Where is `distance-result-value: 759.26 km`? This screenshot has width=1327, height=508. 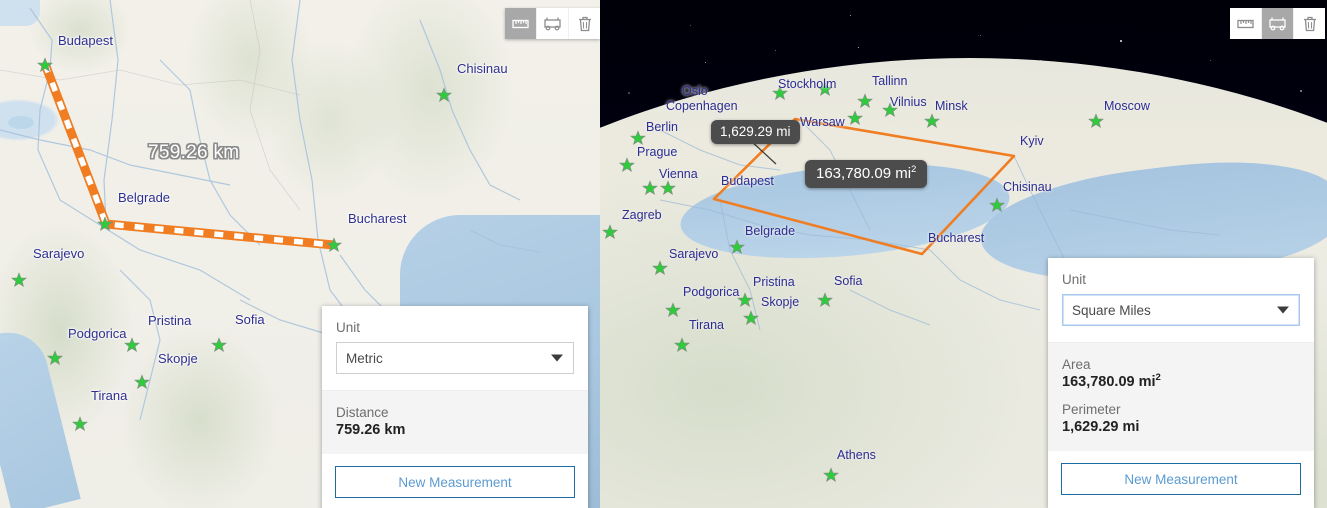 distance-result-value: 759.26 km is located at coordinates (371, 430).